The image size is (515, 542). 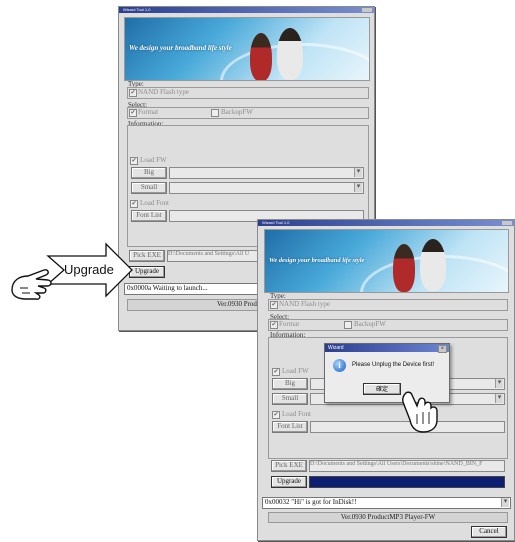 I want to click on dialog-ok-button: 確定, so click(x=382, y=389).